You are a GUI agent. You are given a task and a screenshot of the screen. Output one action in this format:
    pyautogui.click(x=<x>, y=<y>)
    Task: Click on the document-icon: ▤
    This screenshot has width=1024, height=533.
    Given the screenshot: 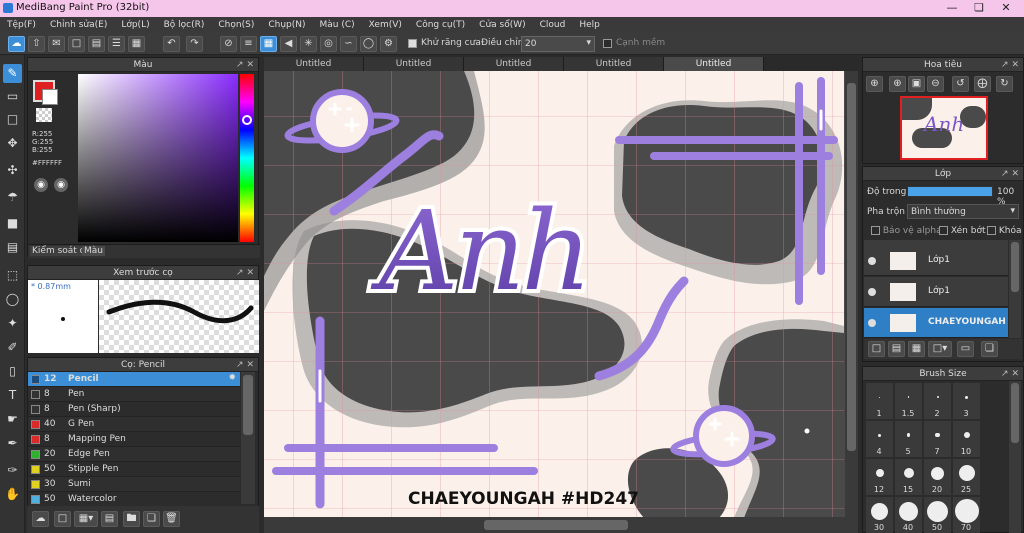 What is the action you would take?
    pyautogui.click(x=96, y=44)
    